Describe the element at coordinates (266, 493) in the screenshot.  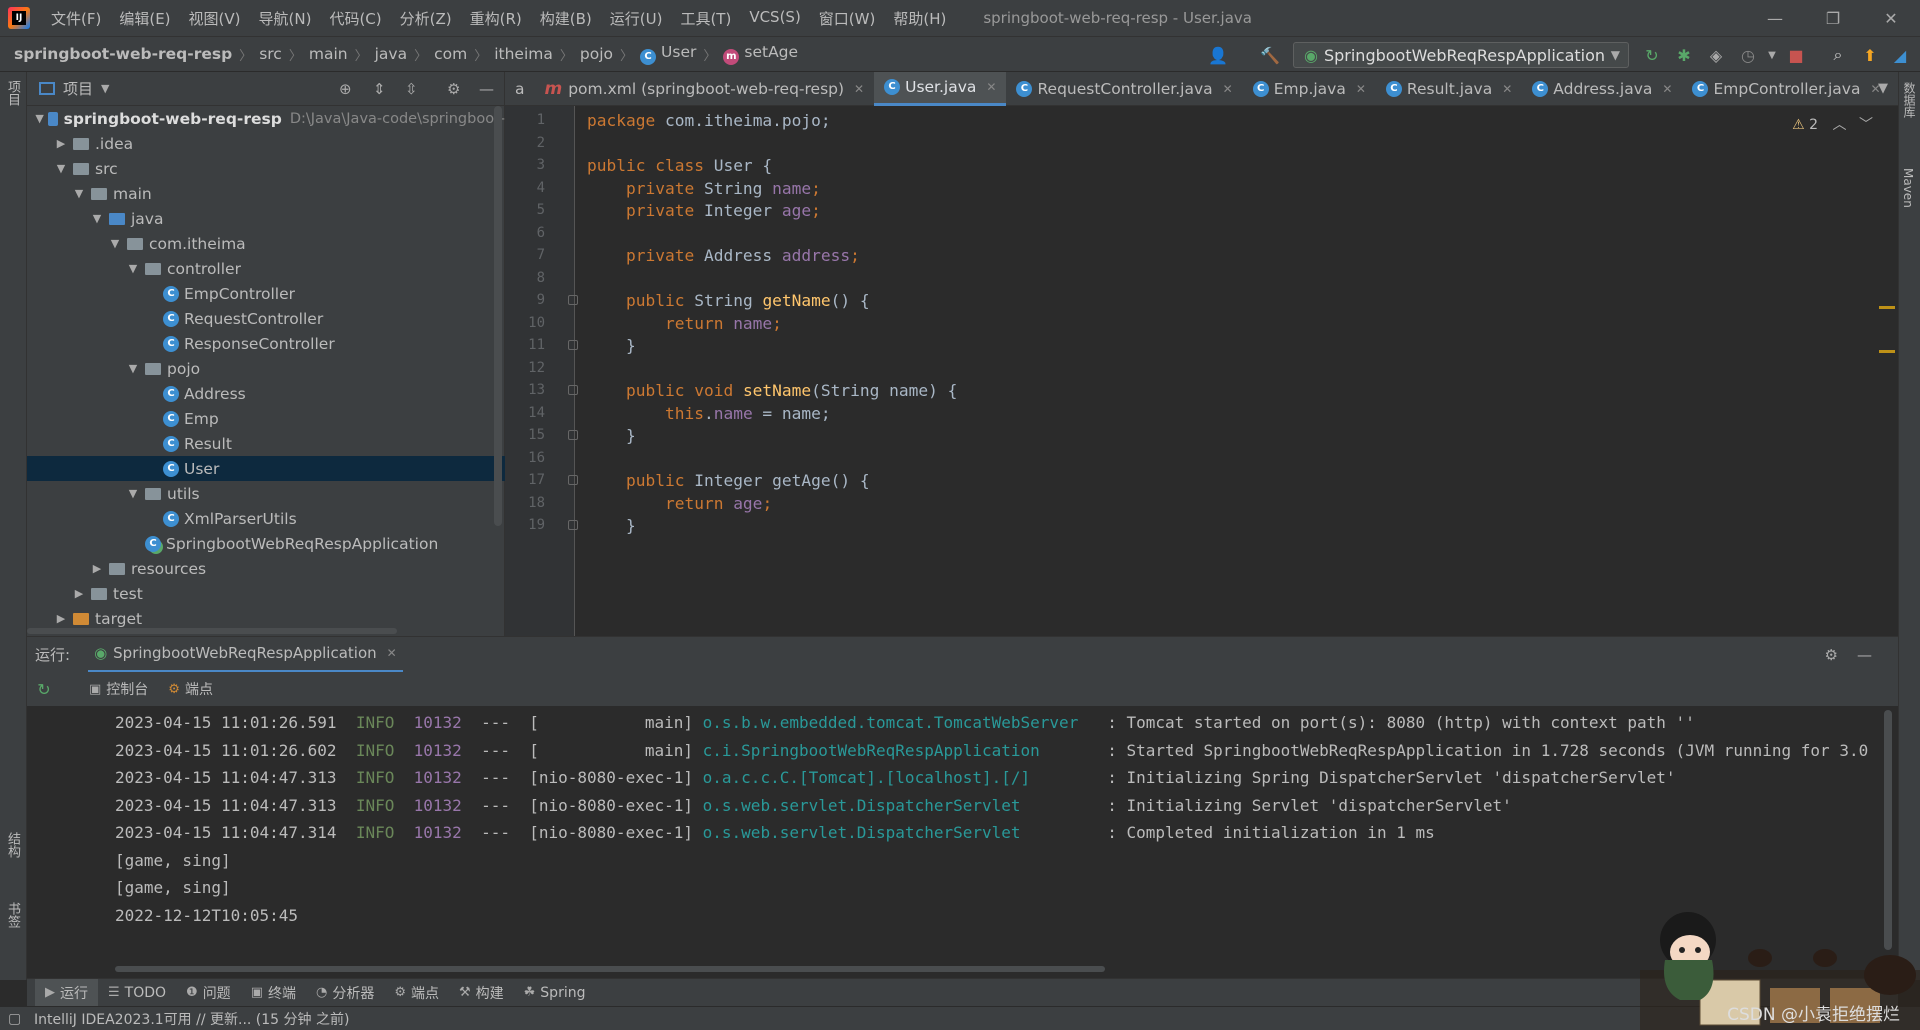
I see `tree-item: ▼ utils` at that location.